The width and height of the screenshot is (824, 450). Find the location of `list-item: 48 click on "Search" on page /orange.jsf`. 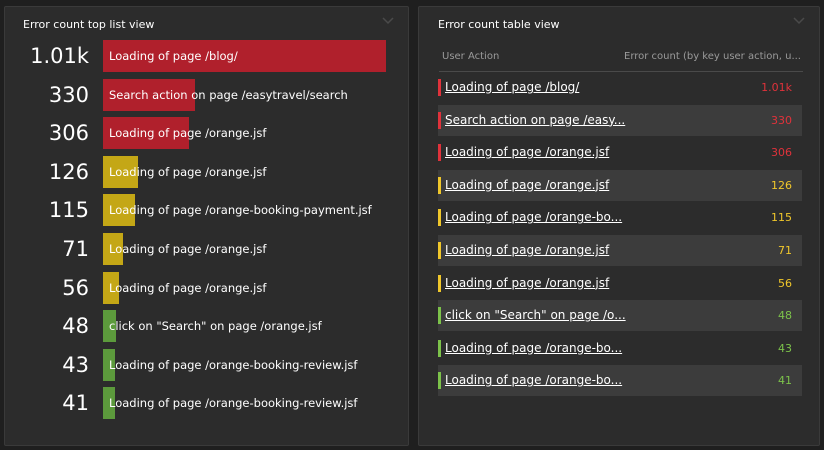

list-item: 48 click on "Search" on page /orange.jsf is located at coordinates (205, 326).